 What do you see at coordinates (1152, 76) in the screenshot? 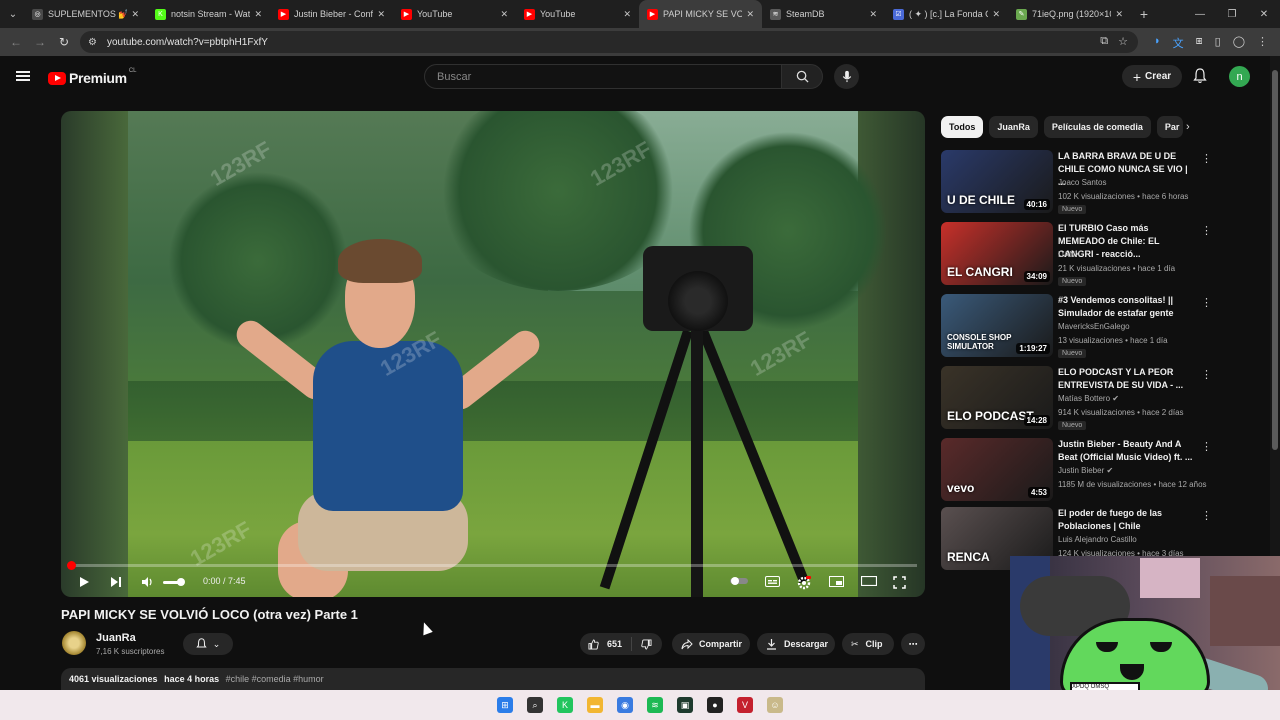
I see `create-button: + Crear` at bounding box center [1152, 76].